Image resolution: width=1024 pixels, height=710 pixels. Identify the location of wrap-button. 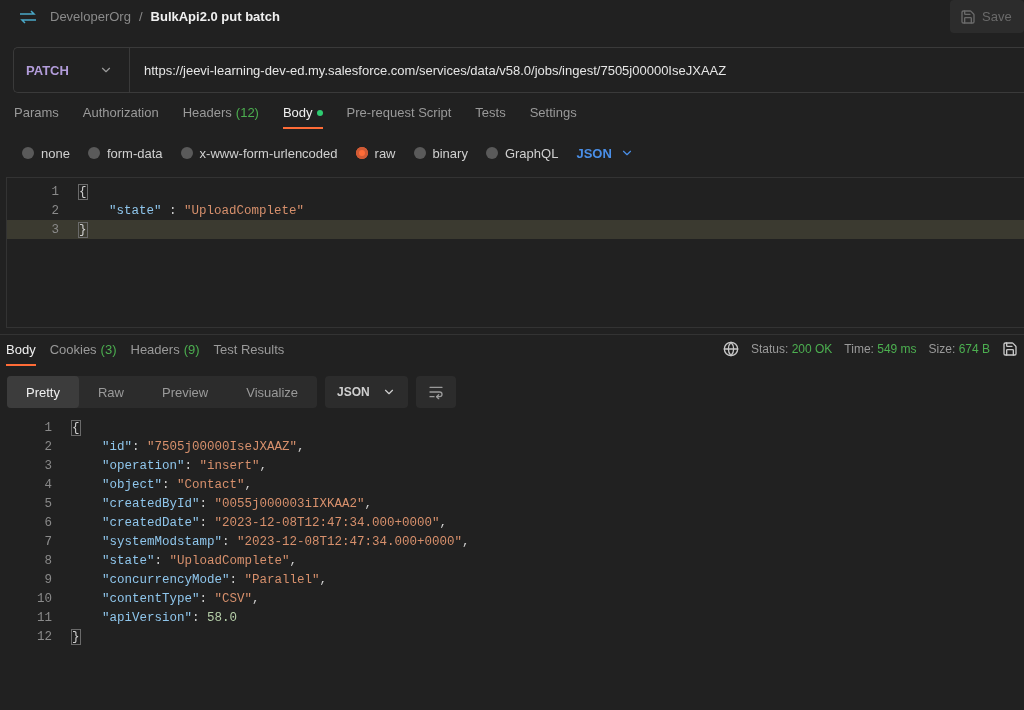
(435, 392).